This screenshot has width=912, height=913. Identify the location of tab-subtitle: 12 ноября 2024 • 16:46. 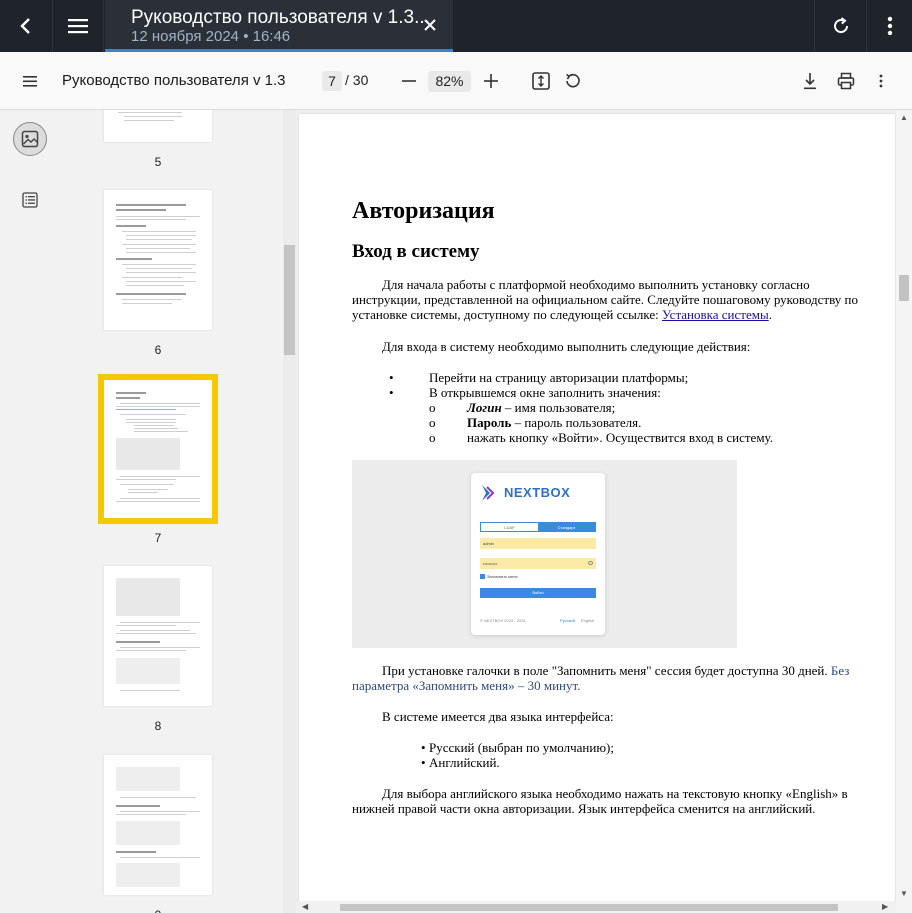
(211, 36).